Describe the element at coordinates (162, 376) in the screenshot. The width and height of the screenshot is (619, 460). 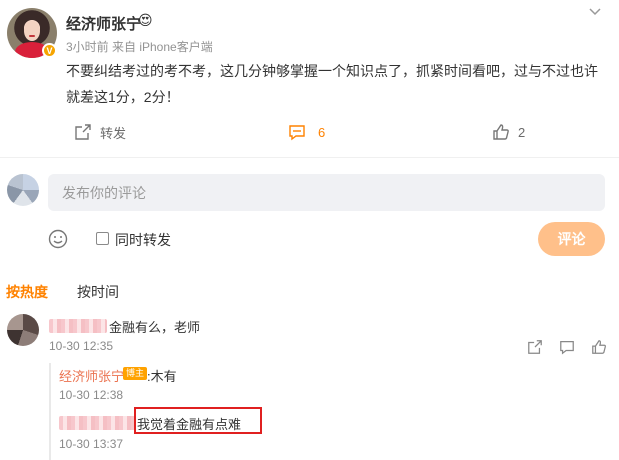
I see `reply-text: :木有` at that location.